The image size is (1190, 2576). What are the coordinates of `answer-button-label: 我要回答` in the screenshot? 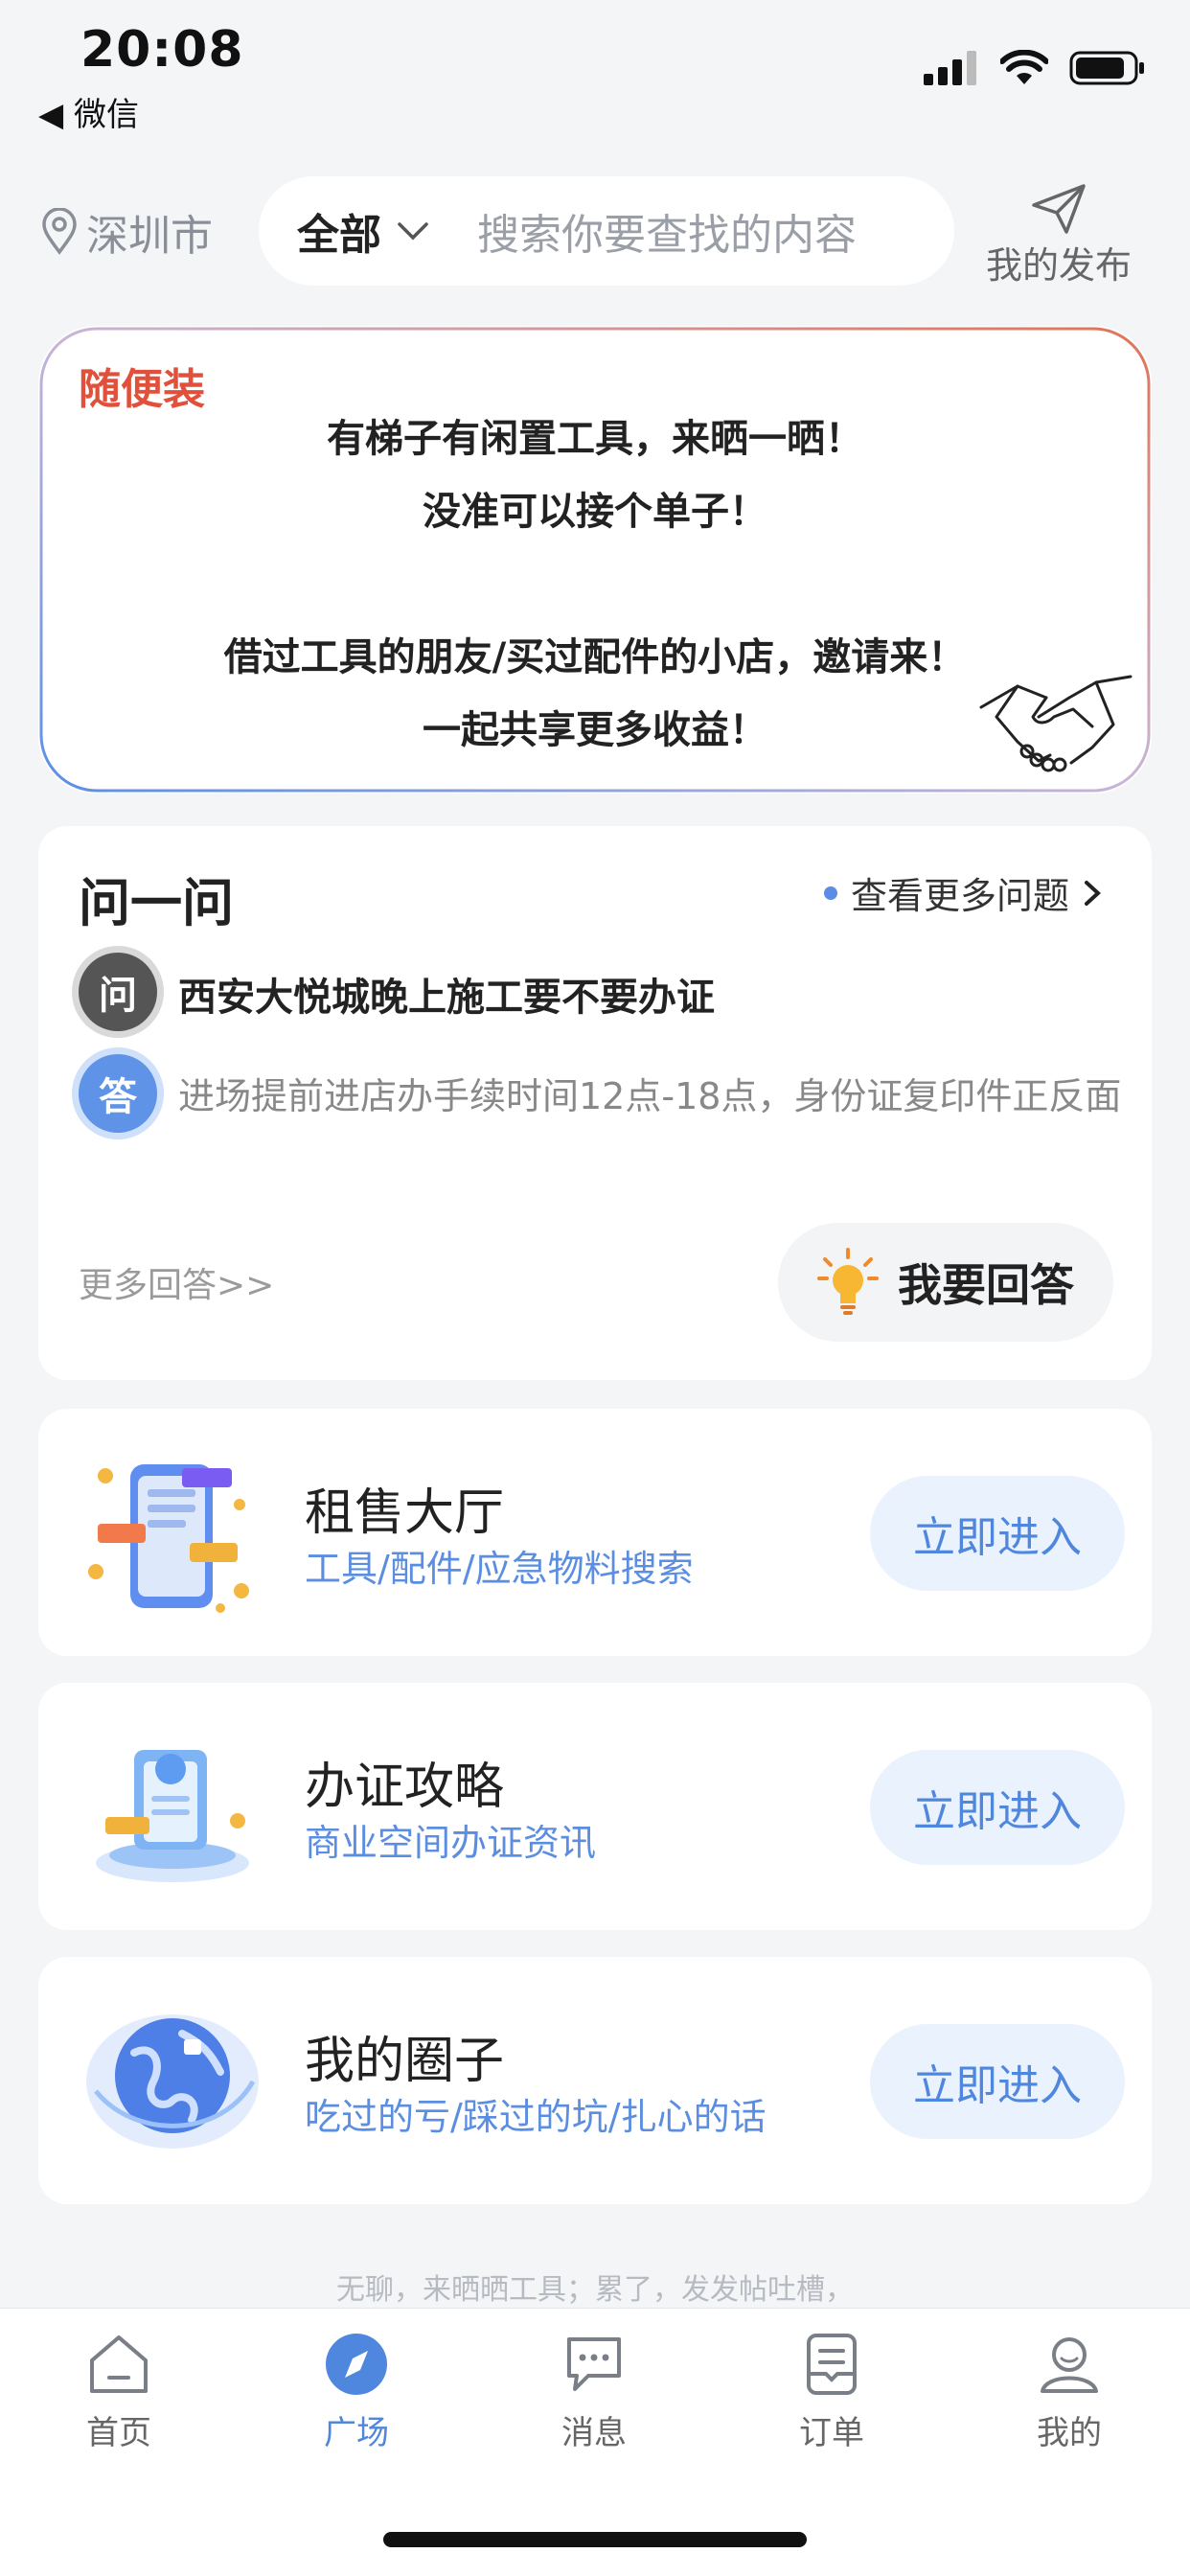 It's located at (986, 1285).